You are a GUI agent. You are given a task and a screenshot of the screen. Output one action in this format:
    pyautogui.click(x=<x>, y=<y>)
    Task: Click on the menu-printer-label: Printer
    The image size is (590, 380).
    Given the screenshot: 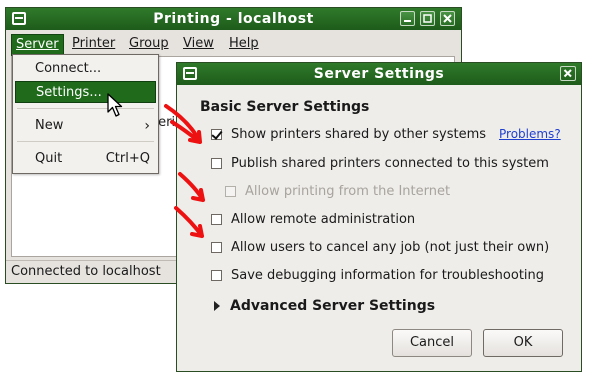 What is the action you would take?
    pyautogui.click(x=94, y=43)
    